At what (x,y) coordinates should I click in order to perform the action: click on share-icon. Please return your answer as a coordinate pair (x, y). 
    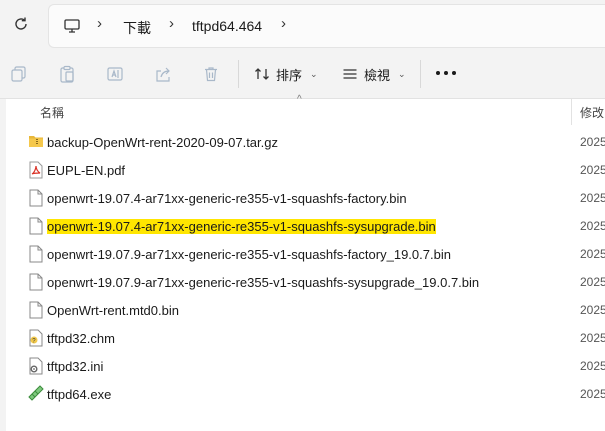
    Looking at the image, I should click on (163, 74).